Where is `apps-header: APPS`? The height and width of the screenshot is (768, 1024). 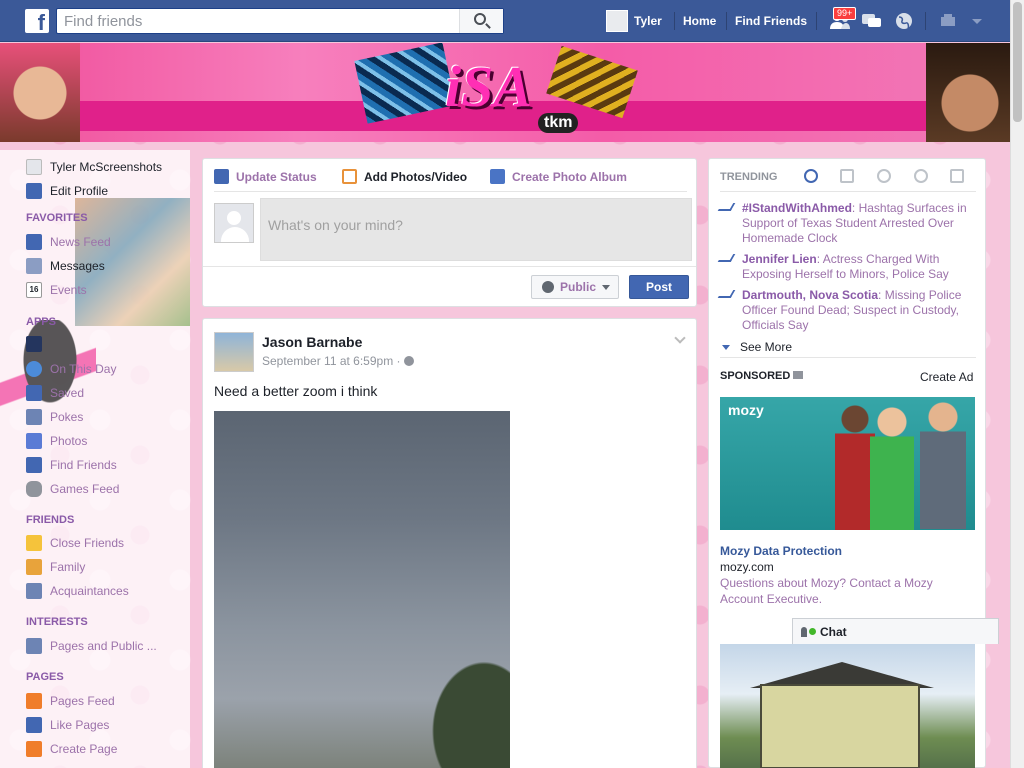 apps-header: APPS is located at coordinates (41, 322).